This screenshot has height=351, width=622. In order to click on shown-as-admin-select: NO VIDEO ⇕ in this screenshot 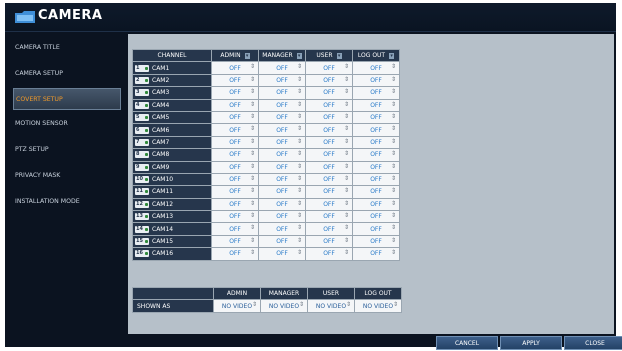, I will do `click(237, 306)`.